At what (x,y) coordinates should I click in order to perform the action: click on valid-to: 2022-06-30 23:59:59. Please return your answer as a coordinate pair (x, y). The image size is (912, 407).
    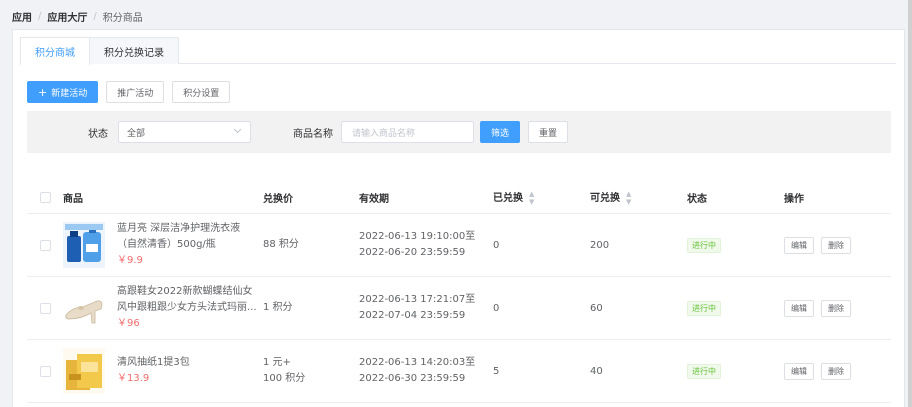
    Looking at the image, I should click on (412, 378).